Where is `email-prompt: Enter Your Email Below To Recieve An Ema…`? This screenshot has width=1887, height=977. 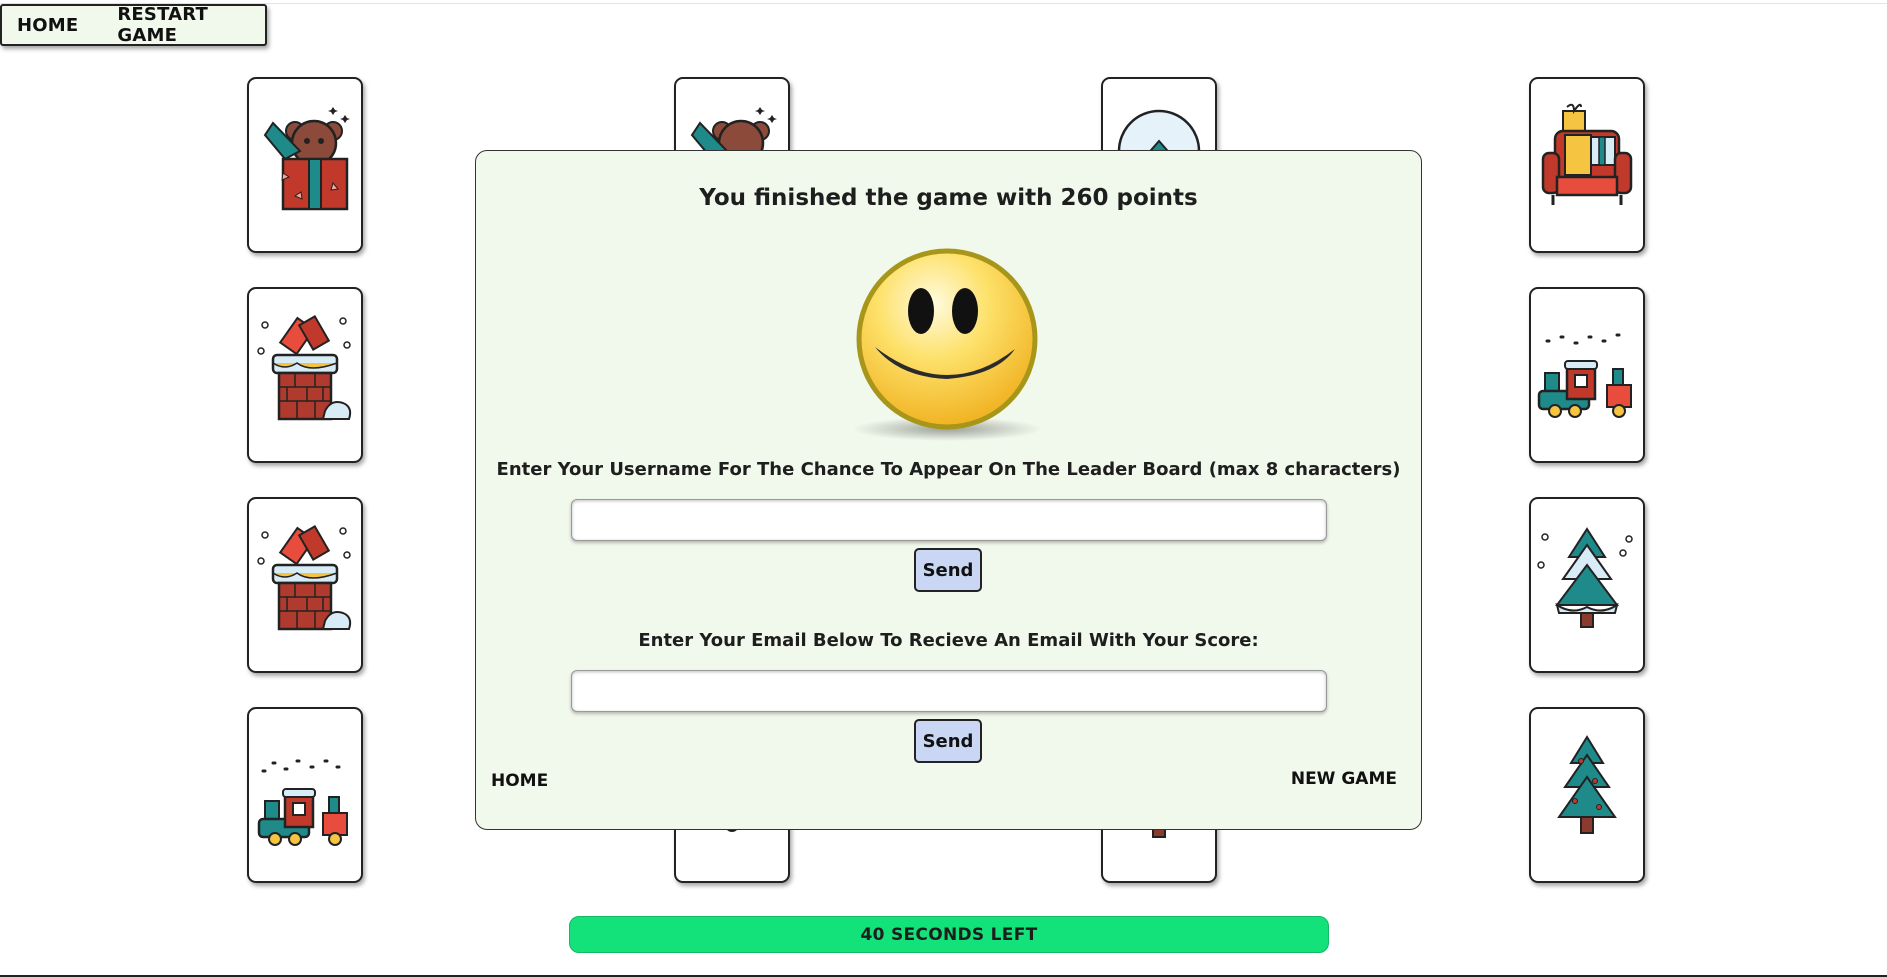 email-prompt: Enter Your Email Below To Recieve An Ema… is located at coordinates (948, 640).